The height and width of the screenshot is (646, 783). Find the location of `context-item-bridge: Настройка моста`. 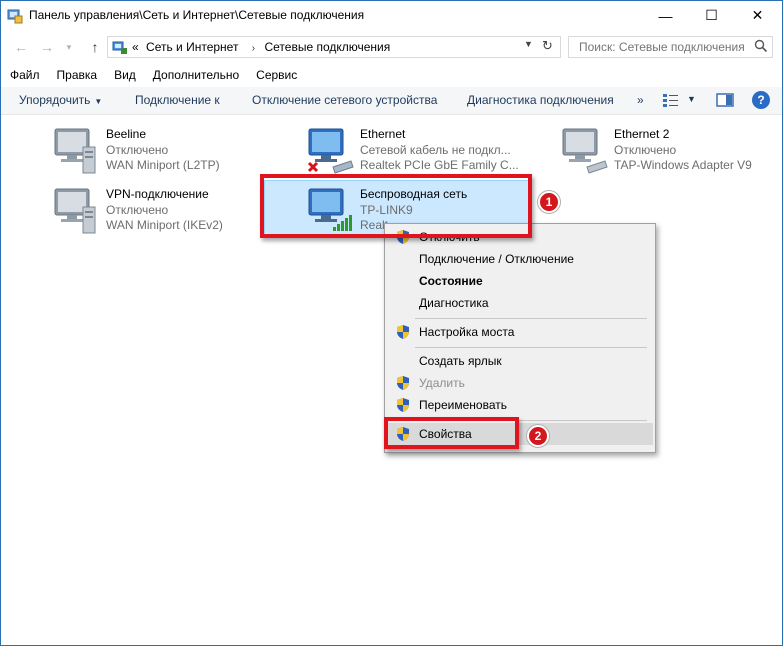

context-item-bridge: Настройка моста is located at coordinates (520, 332).